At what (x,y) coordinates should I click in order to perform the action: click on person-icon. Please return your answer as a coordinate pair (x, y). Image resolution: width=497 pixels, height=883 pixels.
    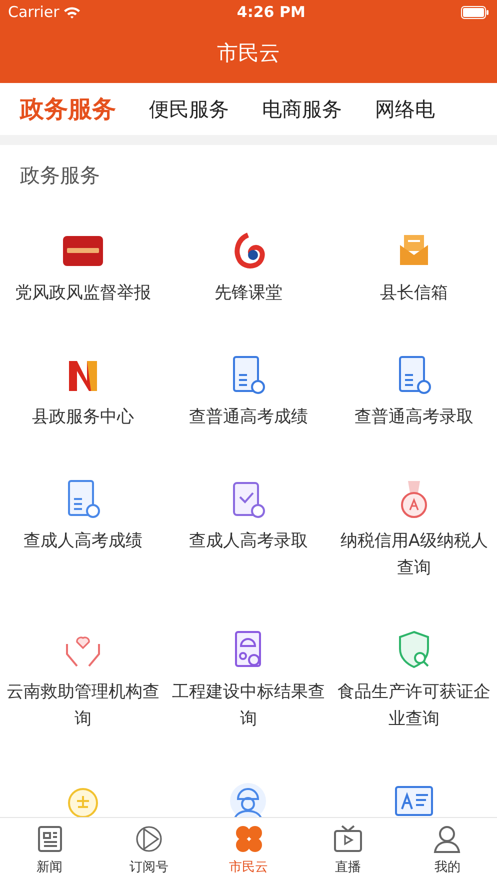
    Looking at the image, I should click on (447, 839).